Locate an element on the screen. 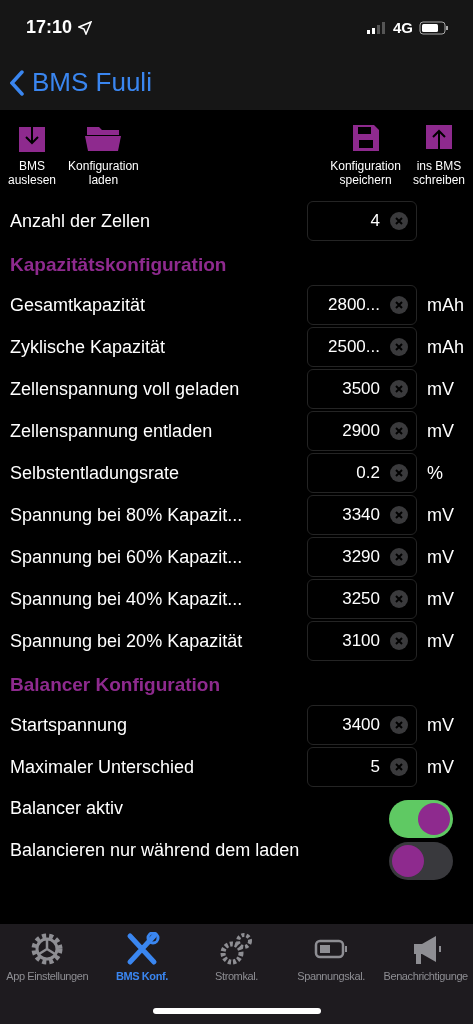 The image size is (473, 1024). input-field: 3100 is located at coordinates (362, 641).